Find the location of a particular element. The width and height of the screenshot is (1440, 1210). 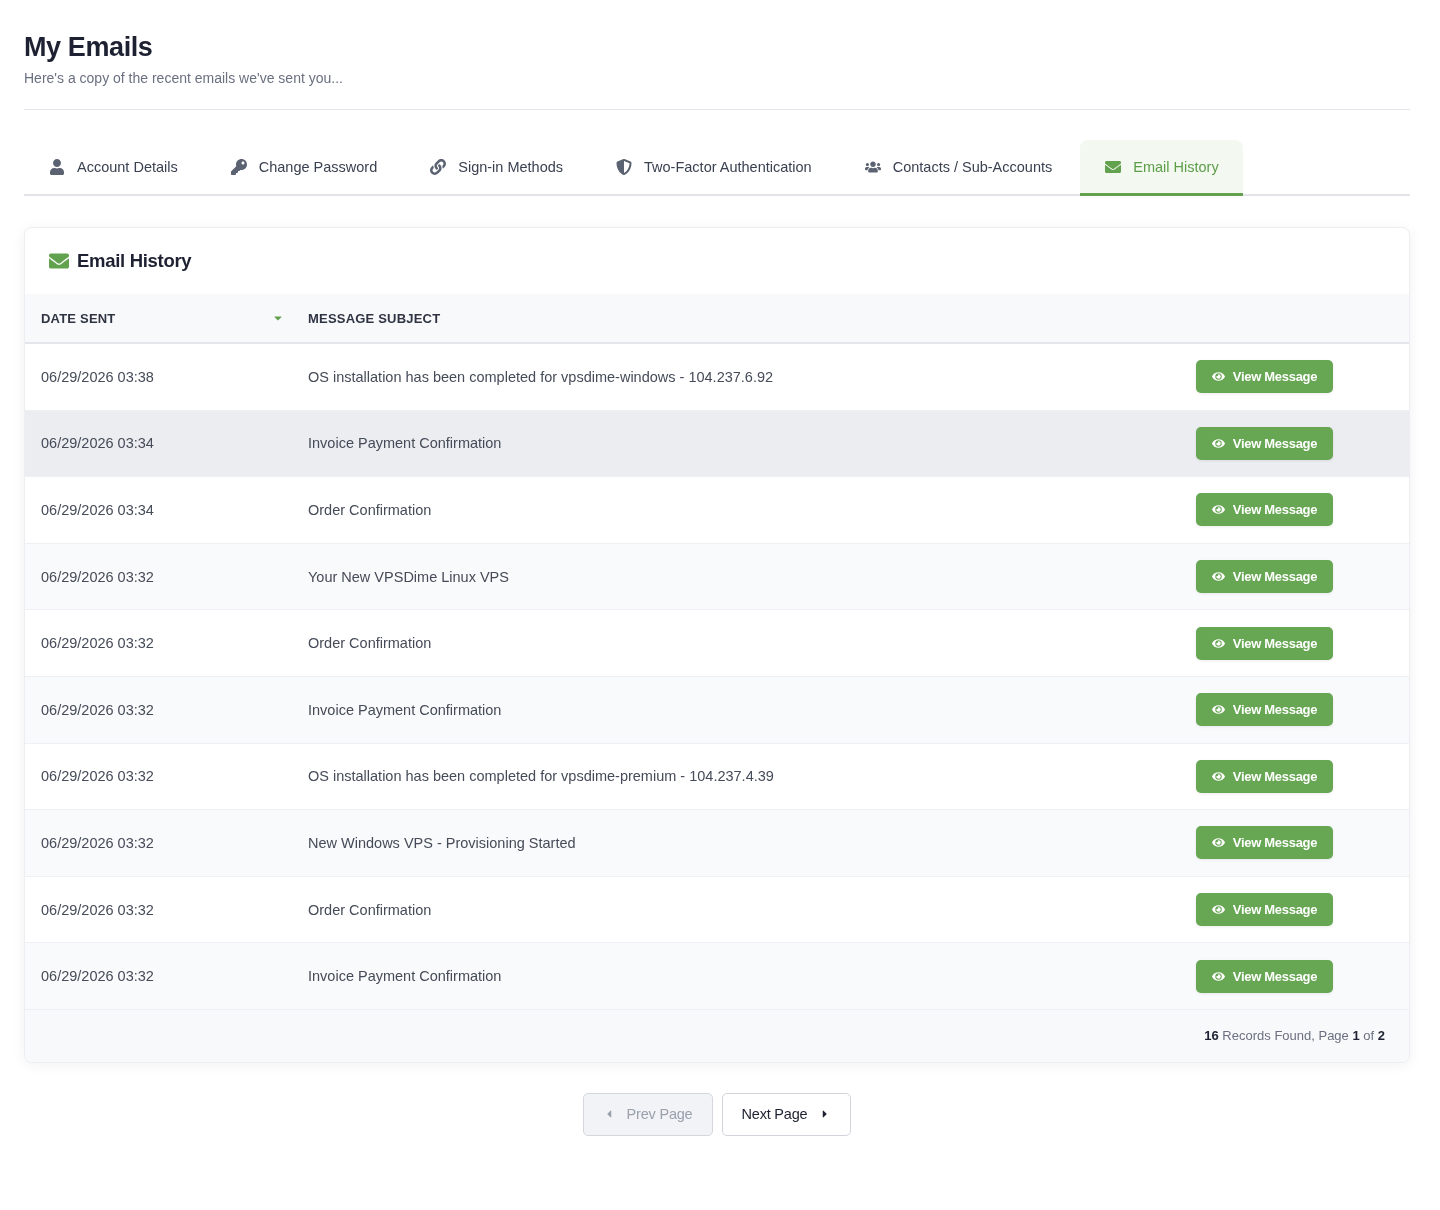

records-count: 16 Records Found, Page 1 of 2 is located at coordinates (1294, 1036).